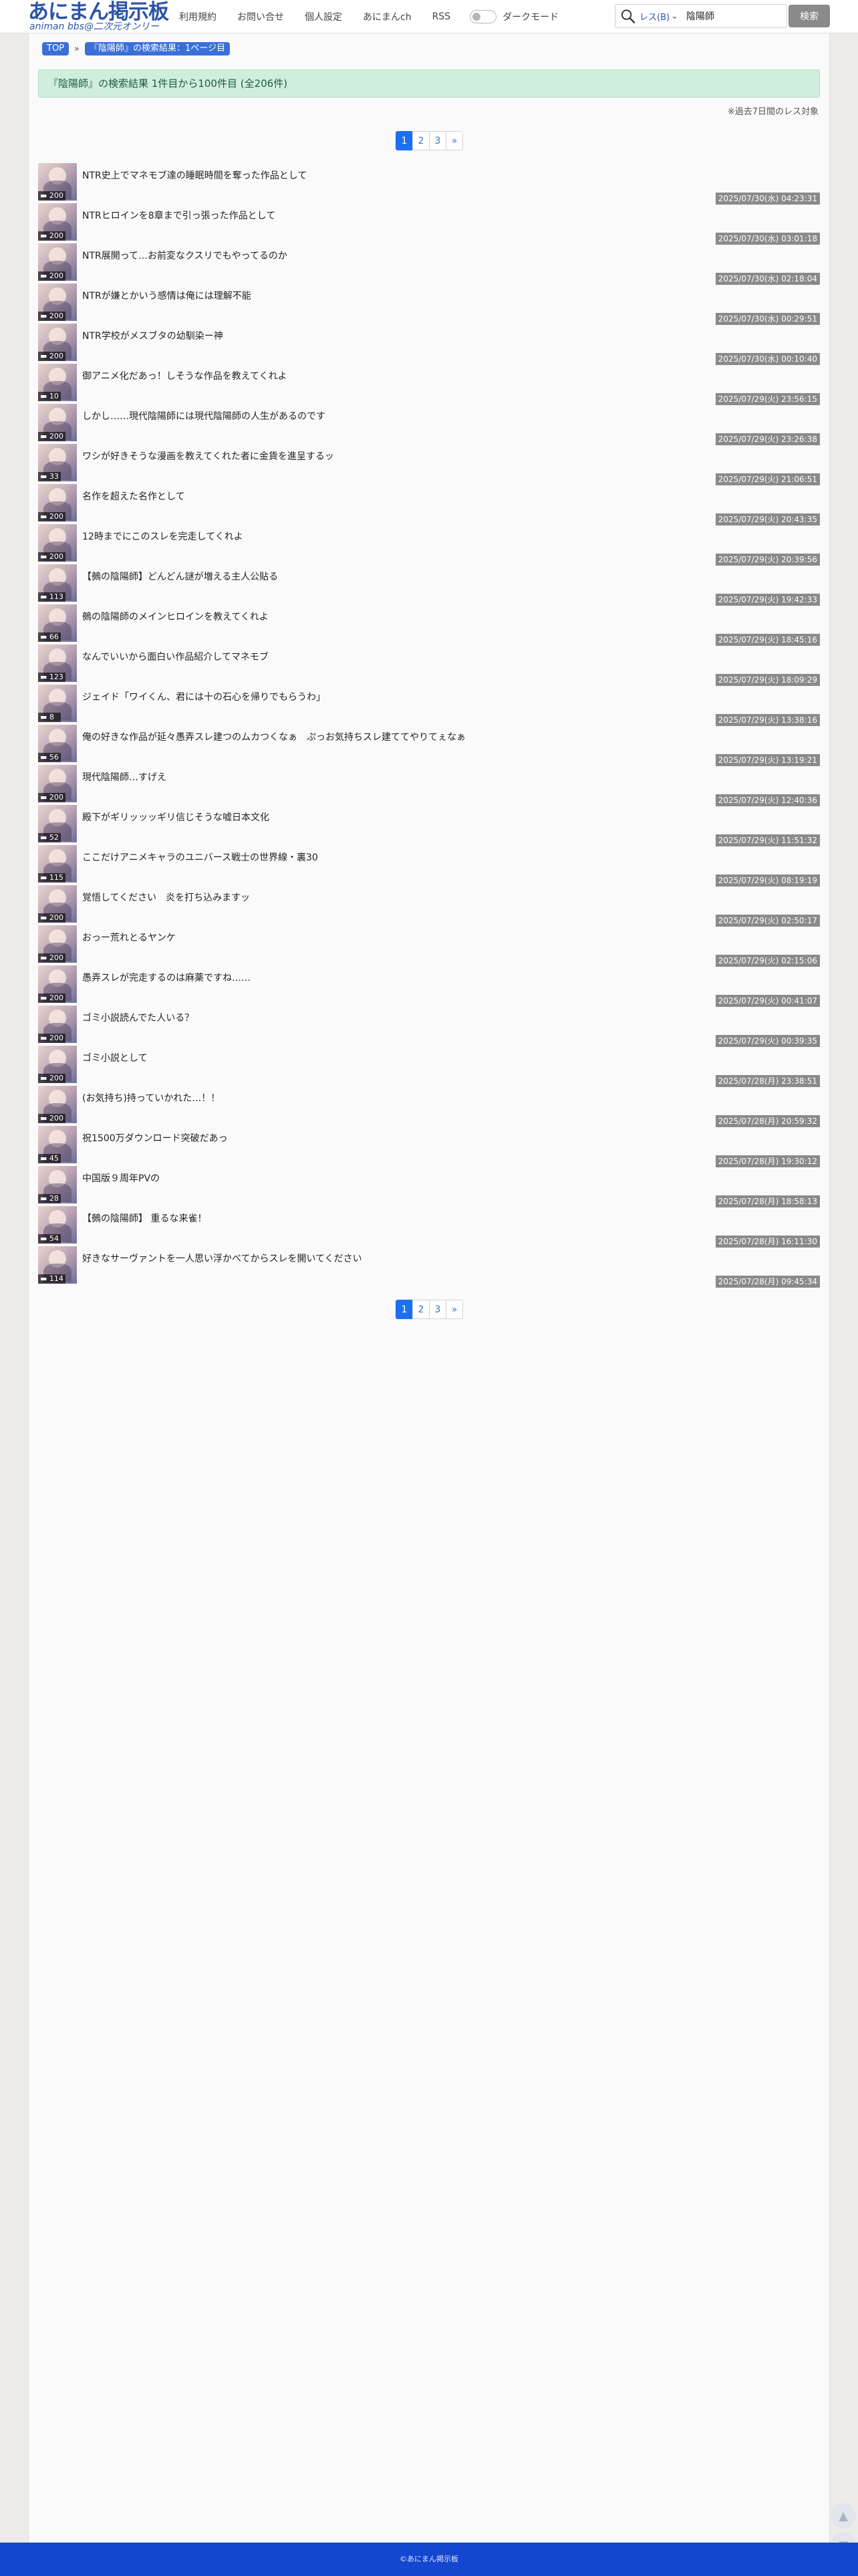 The height and width of the screenshot is (2576, 858). Describe the element at coordinates (115, 1057) in the screenshot. I see `thread-title-link: ゴミ小説として` at that location.